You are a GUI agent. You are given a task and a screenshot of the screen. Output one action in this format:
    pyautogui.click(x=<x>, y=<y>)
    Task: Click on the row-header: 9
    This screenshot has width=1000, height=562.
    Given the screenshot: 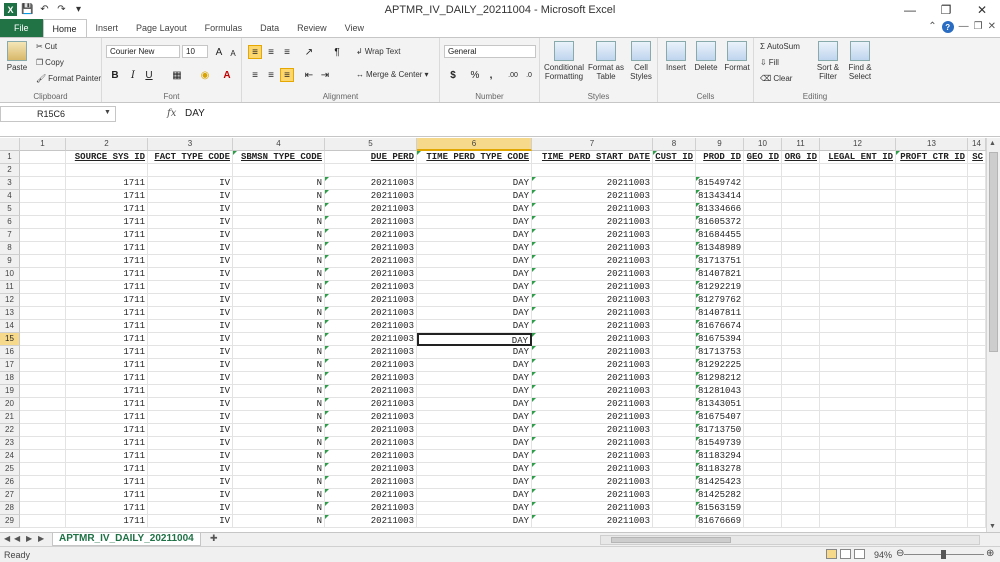 What is the action you would take?
    pyautogui.click(x=10, y=261)
    